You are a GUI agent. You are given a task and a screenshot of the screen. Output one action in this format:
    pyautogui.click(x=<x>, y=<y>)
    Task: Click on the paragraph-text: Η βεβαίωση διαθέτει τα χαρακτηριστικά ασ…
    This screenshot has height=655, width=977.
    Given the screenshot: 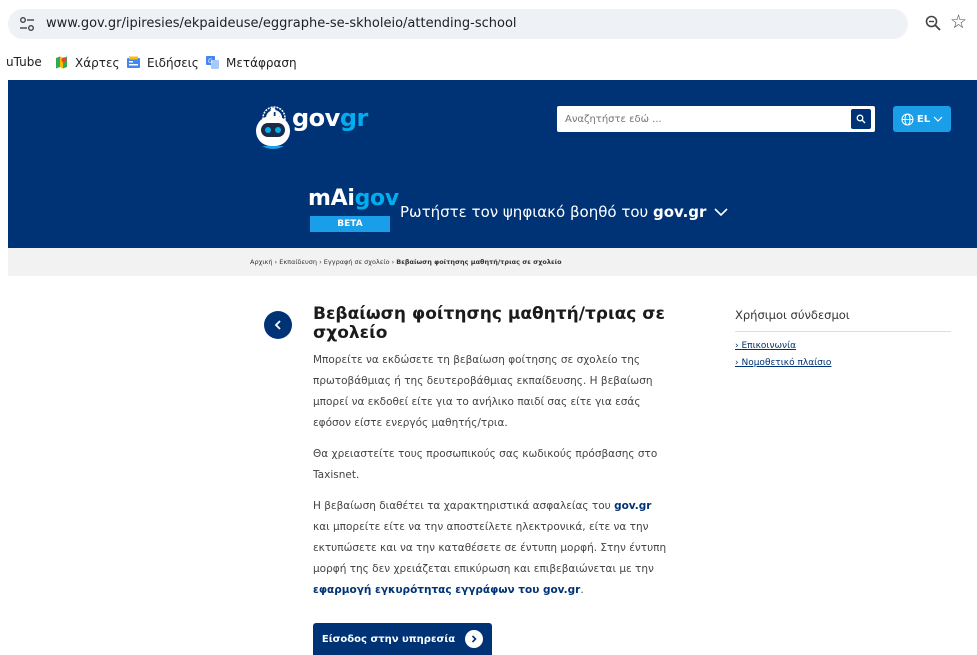 What is the action you would take?
    pyautogui.click(x=464, y=506)
    